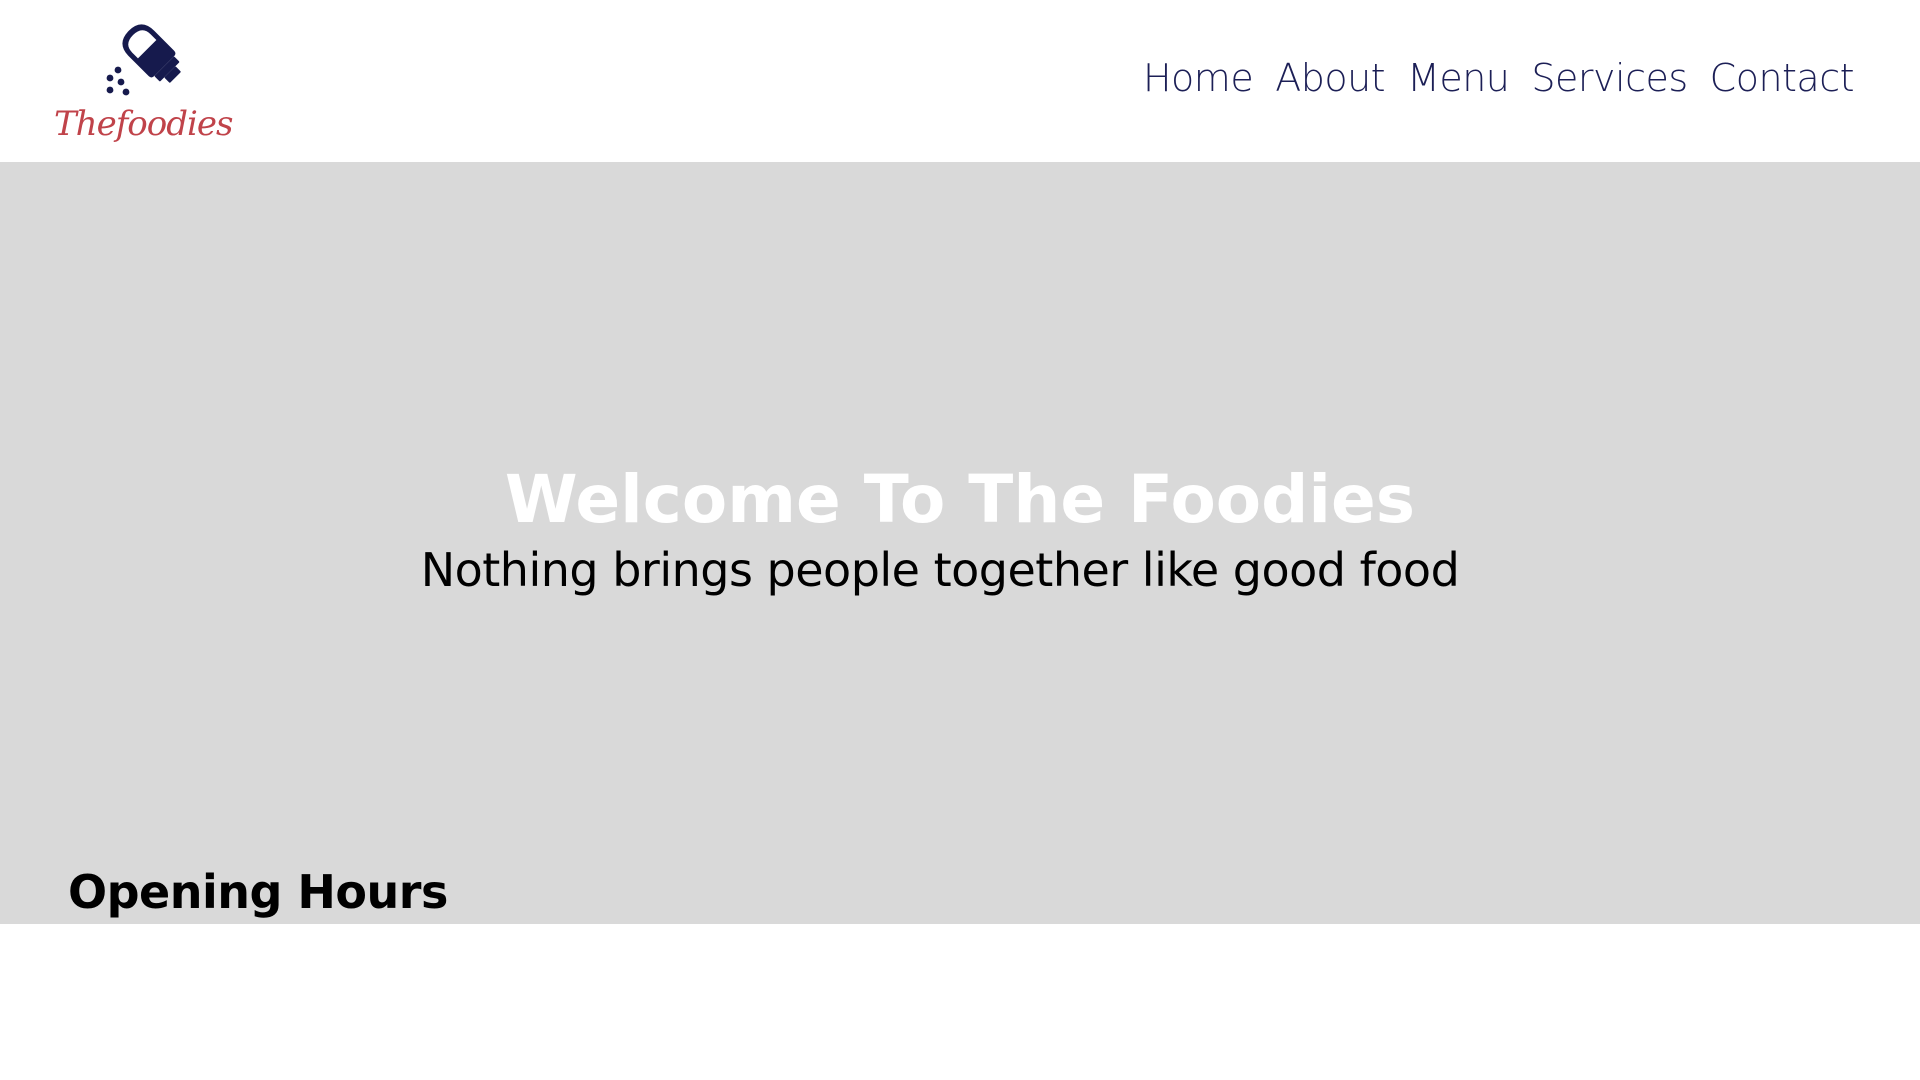 The image size is (1920, 1080). I want to click on logo-text: Thefoodies, so click(143, 124).